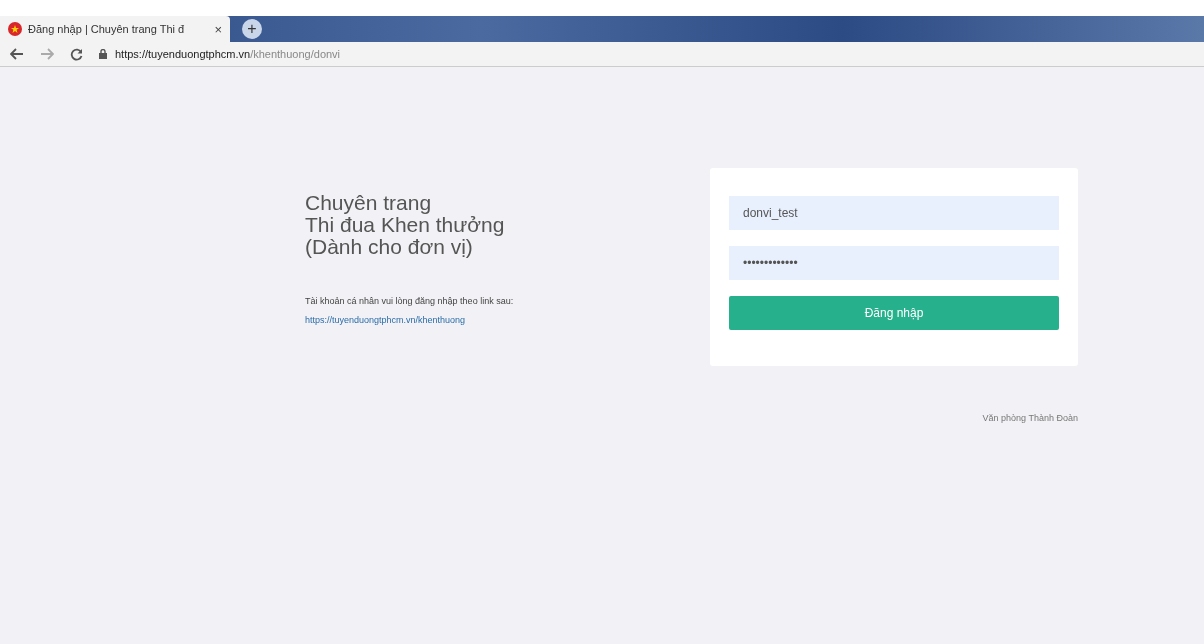  Describe the element at coordinates (405, 225) in the screenshot. I see `page-heading: Chuyên trang Thi đua Khen thưởng (Dành cho đơn vị)` at that location.